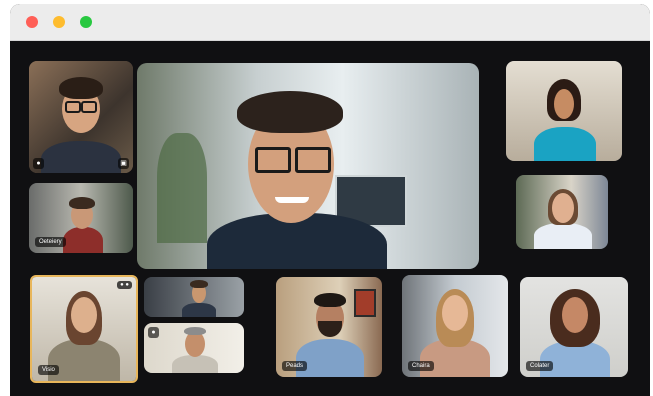 The width and height of the screenshot is (653, 396). What do you see at coordinates (540, 366) in the screenshot?
I see `participant-name-label: Colater` at bounding box center [540, 366].